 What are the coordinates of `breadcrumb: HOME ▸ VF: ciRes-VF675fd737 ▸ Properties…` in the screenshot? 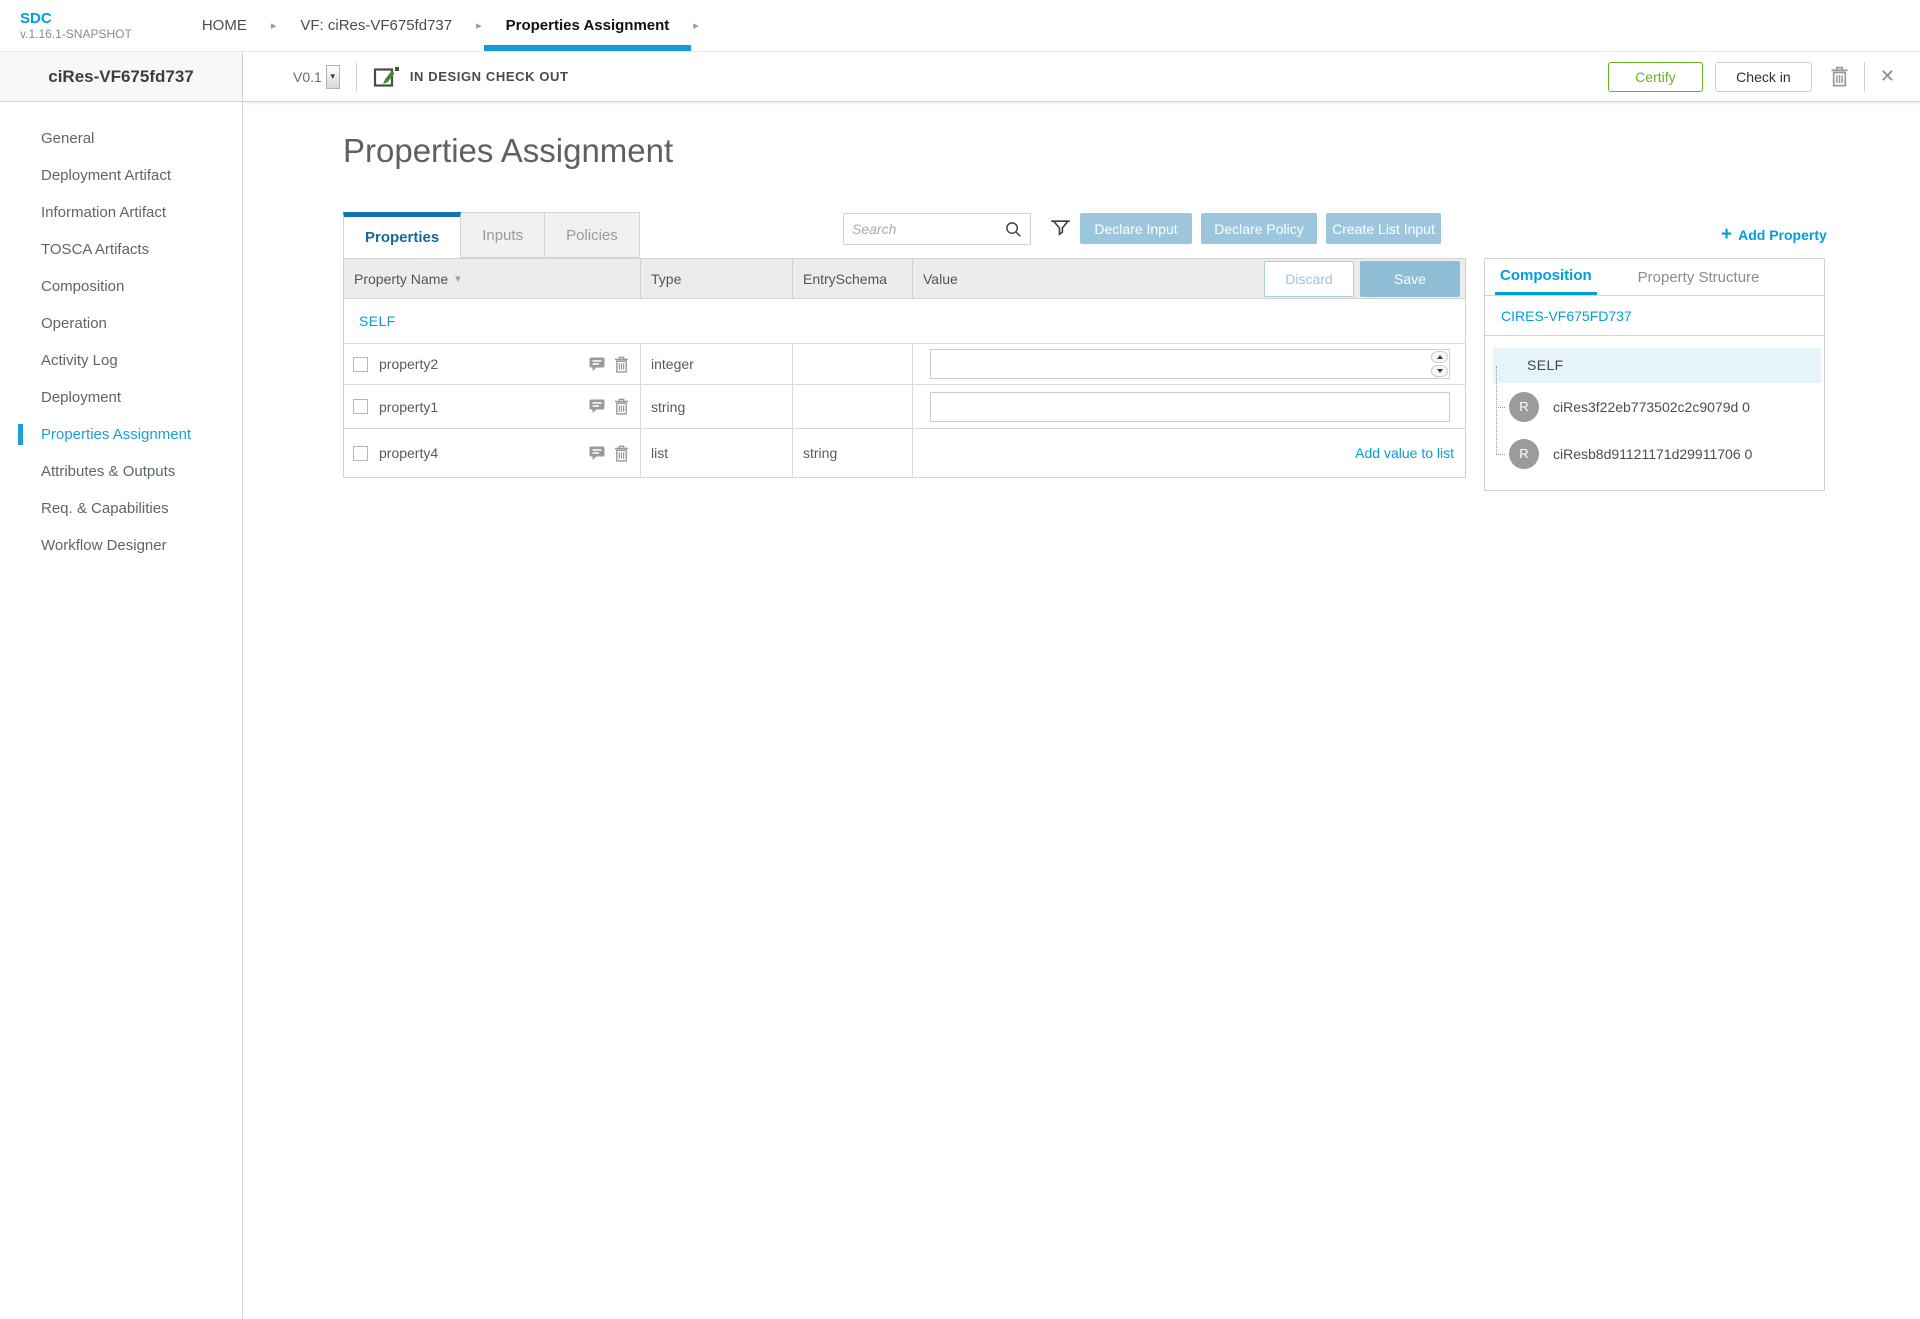 It's located at (458, 25).